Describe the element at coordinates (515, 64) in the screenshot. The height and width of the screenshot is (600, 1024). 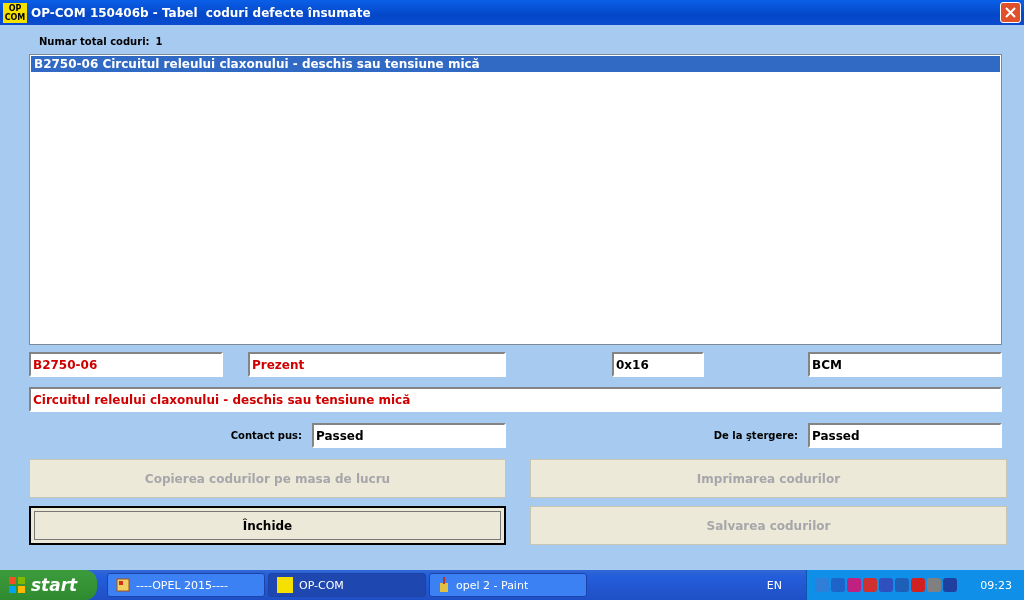
I see `fault-code-item: B2750-06 Circuitul releului claxonului - deschis sau tensiune mică` at that location.